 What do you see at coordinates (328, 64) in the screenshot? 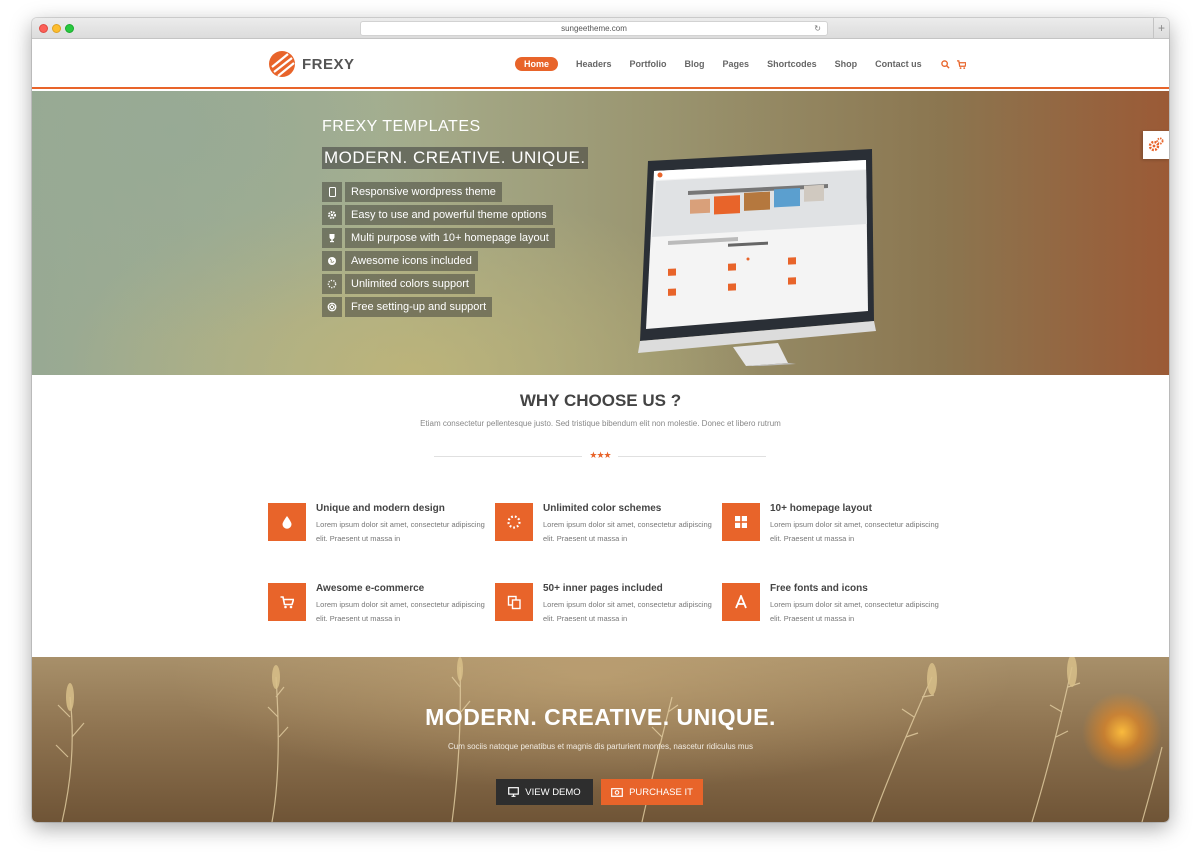
I see `logo-text: FREXY` at bounding box center [328, 64].